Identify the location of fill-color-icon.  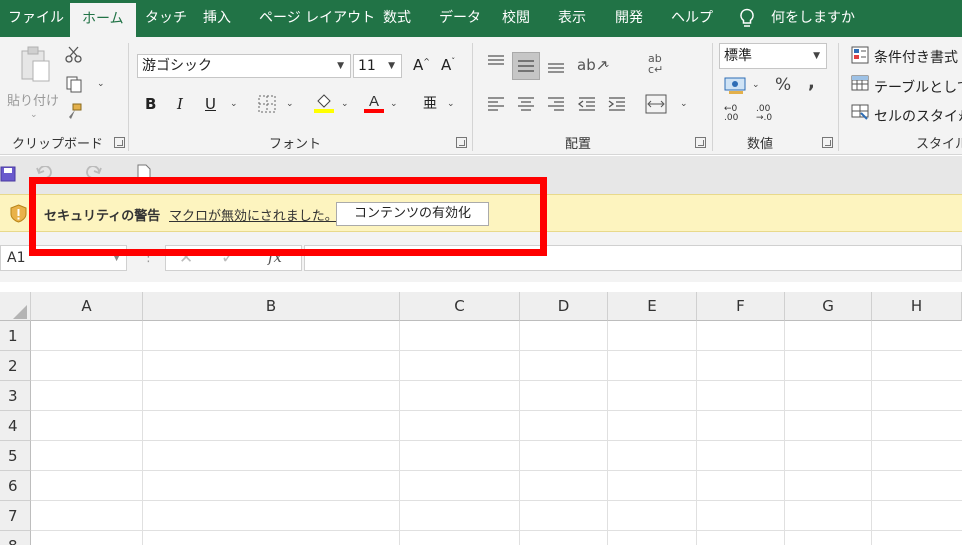
(324, 103).